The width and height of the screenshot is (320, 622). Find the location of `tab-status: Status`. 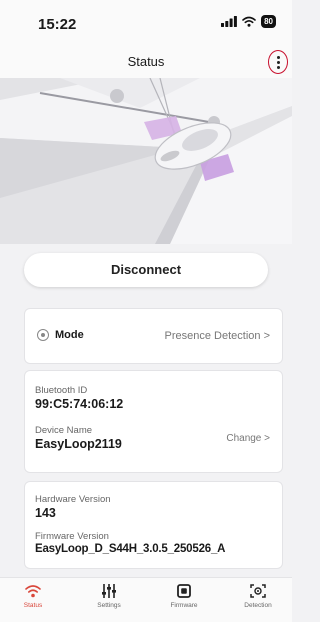

tab-status: Status is located at coordinates (33, 596).